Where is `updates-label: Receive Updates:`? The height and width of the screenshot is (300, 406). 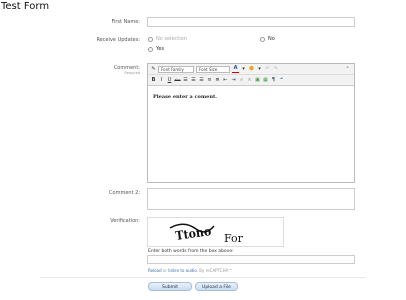
updates-label: Receive Updates: is located at coordinates (118, 40).